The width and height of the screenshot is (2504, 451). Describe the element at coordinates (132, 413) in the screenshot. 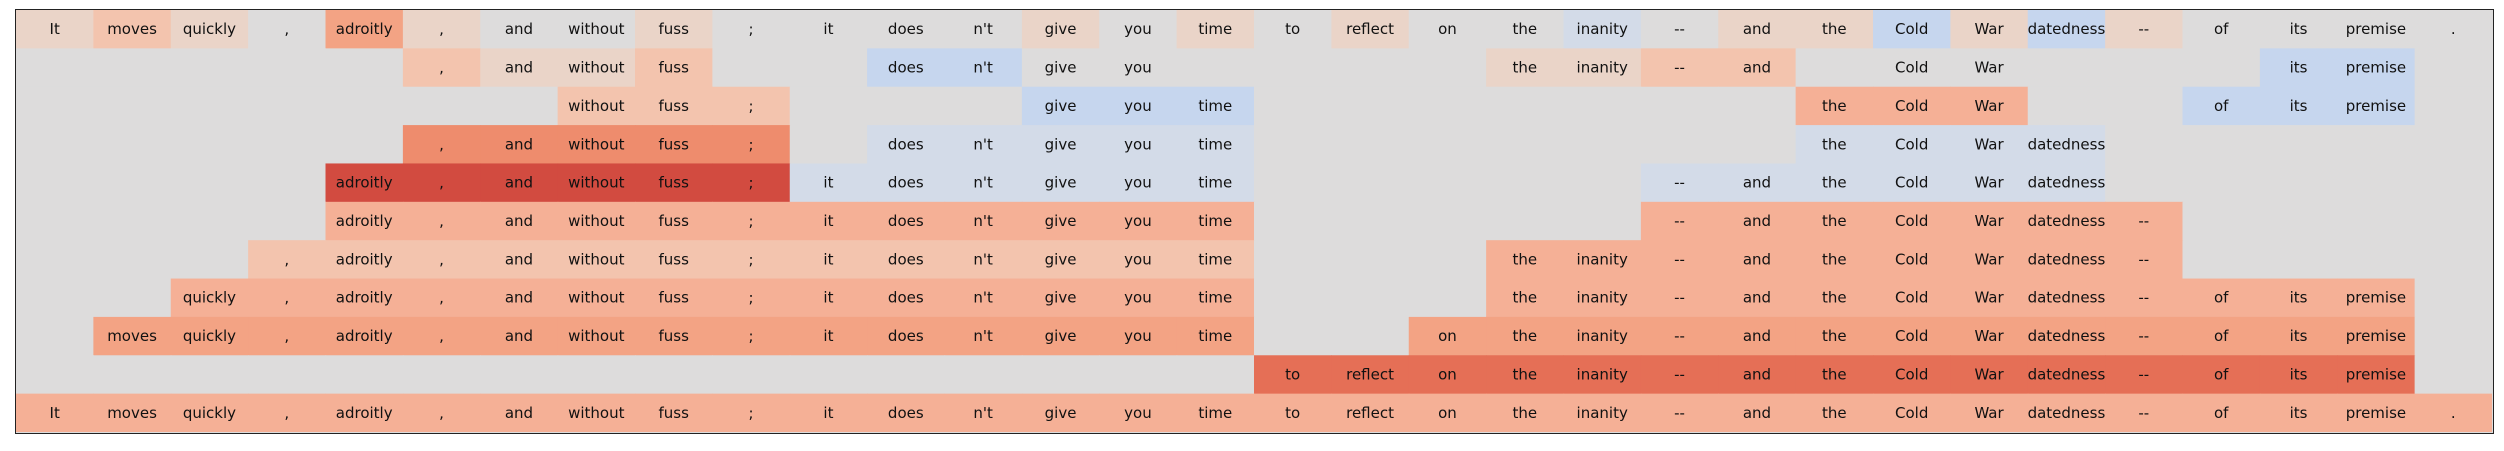

I see `token-label: moves` at that location.